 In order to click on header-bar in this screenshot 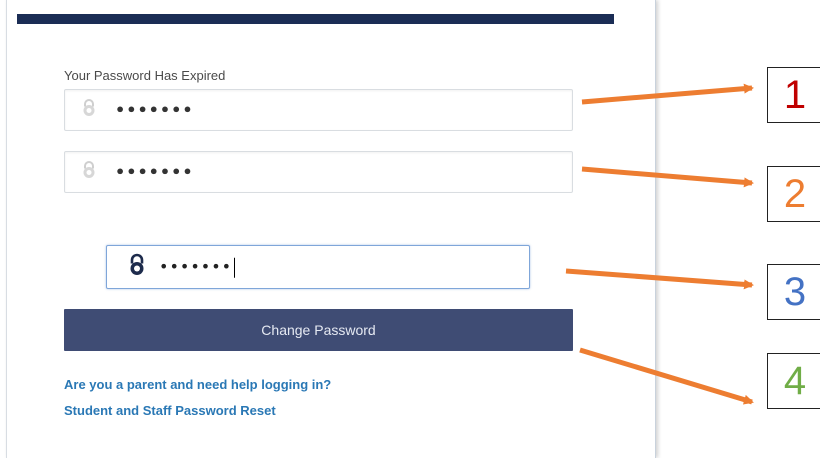, I will do `click(315, 19)`.